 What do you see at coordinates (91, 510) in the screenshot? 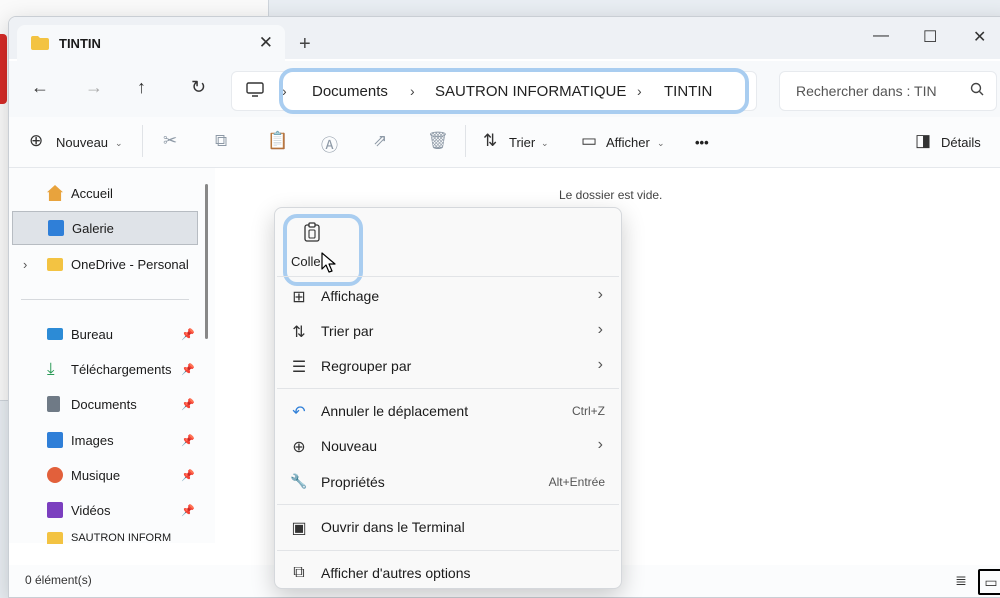
I see `sidebar-item-label: Vidéos` at bounding box center [91, 510].